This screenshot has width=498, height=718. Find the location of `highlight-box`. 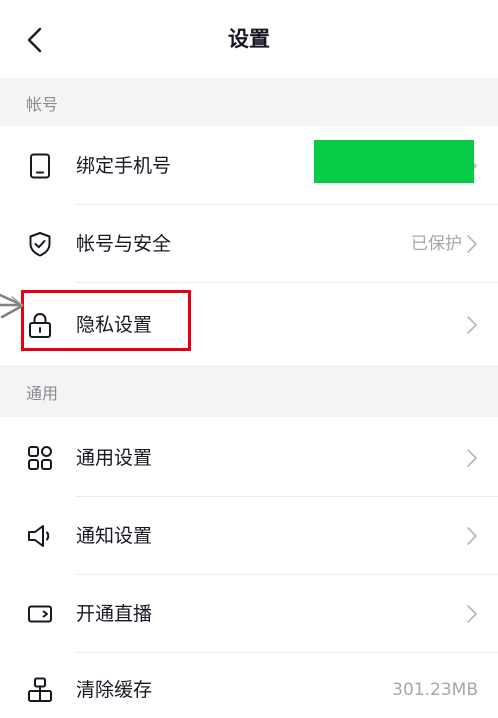

highlight-box is located at coordinates (106, 320).